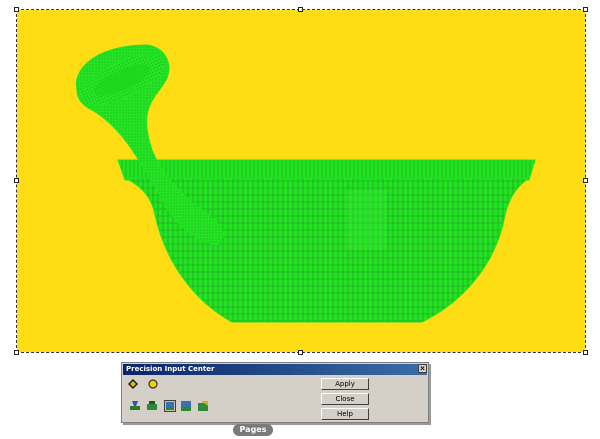 This screenshot has height=439, width=600. What do you see at coordinates (422, 368) in the screenshot?
I see `dialog-close-button: ×` at bounding box center [422, 368].